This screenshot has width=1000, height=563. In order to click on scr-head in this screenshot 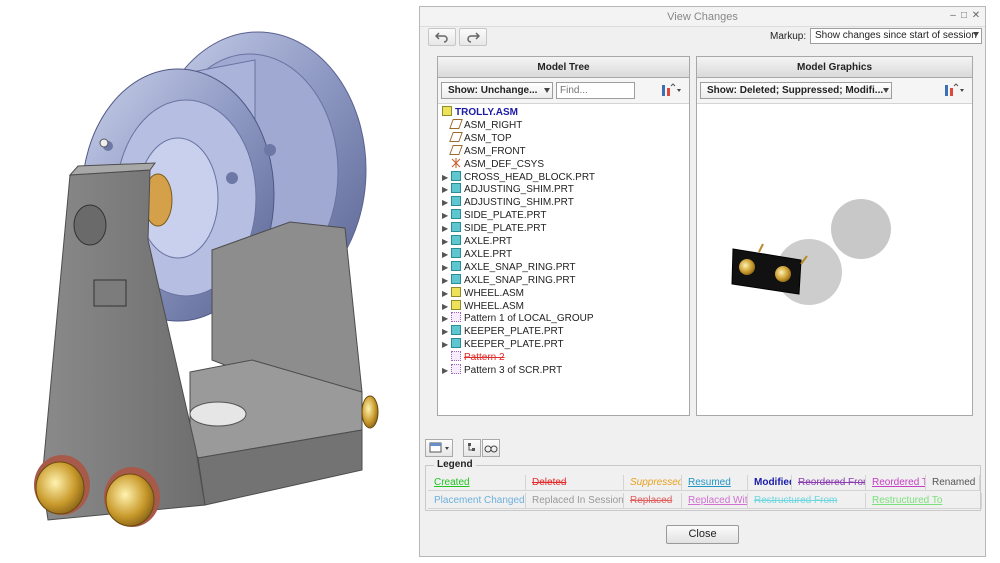, I will do `click(747, 267)`.